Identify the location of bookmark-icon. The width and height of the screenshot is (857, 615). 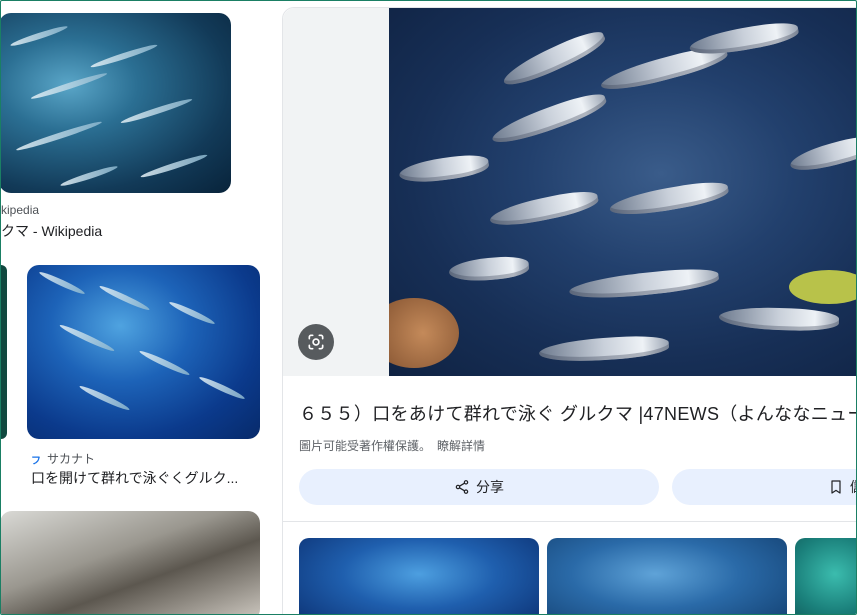
(836, 487).